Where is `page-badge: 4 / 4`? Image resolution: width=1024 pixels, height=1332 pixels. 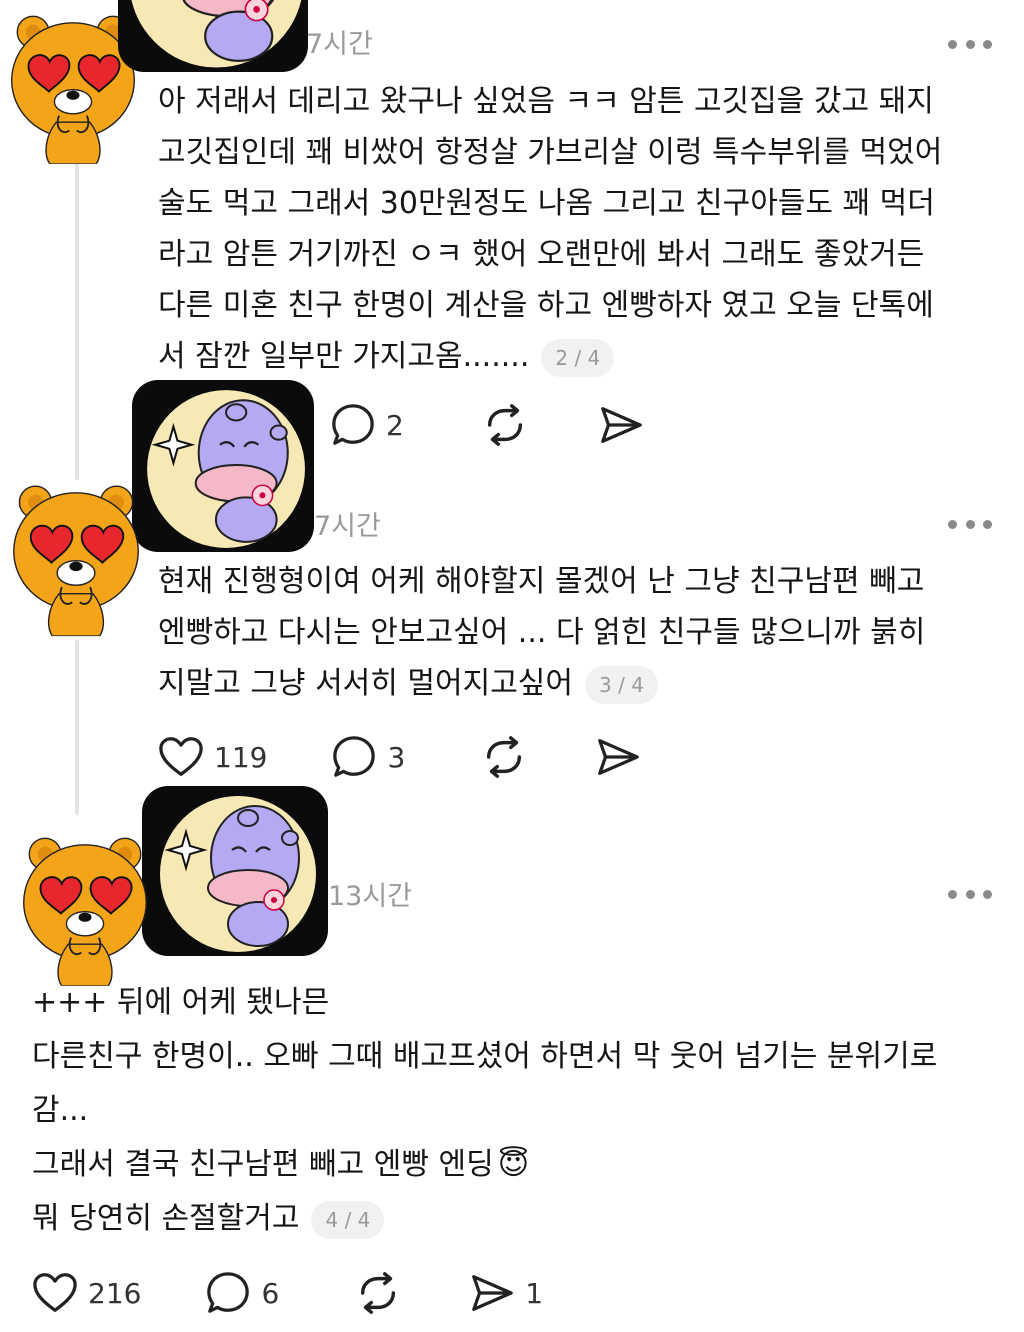
page-badge: 4 / 4 is located at coordinates (348, 1219).